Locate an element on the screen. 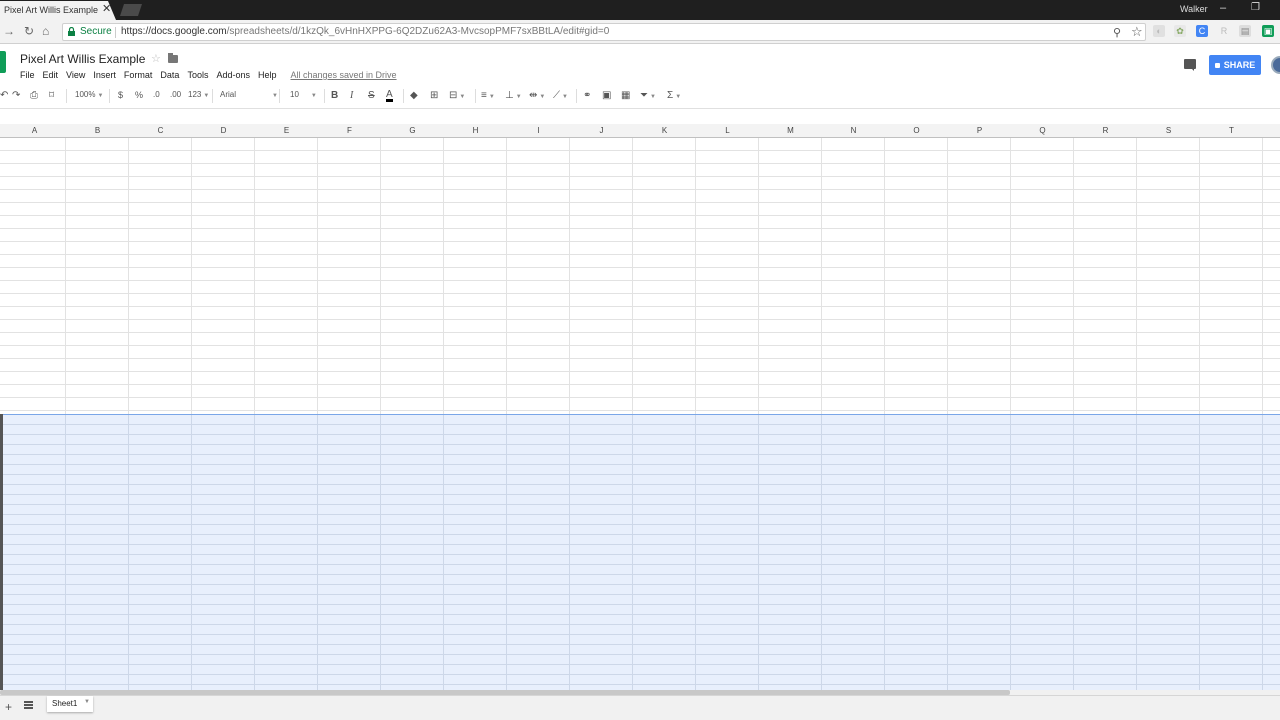  font-family-select: Arial ▼ is located at coordinates (249, 94).